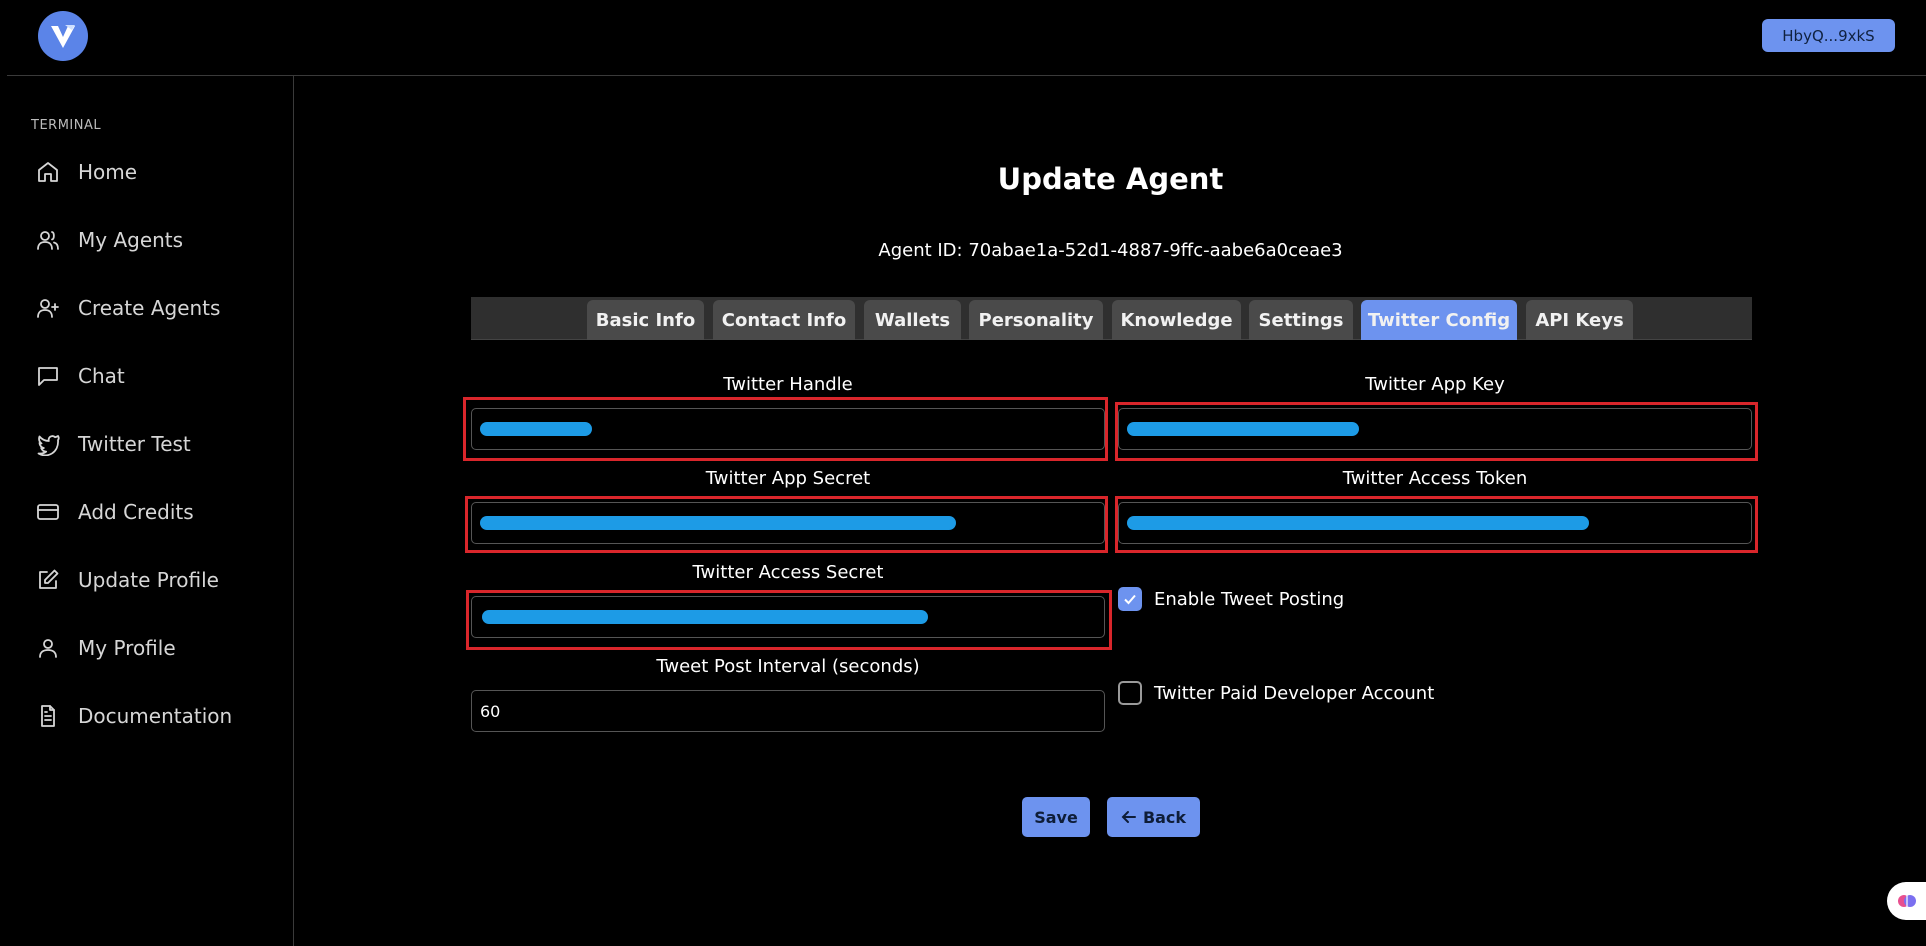  What do you see at coordinates (48, 376) in the screenshot?
I see `message-square-icon` at bounding box center [48, 376].